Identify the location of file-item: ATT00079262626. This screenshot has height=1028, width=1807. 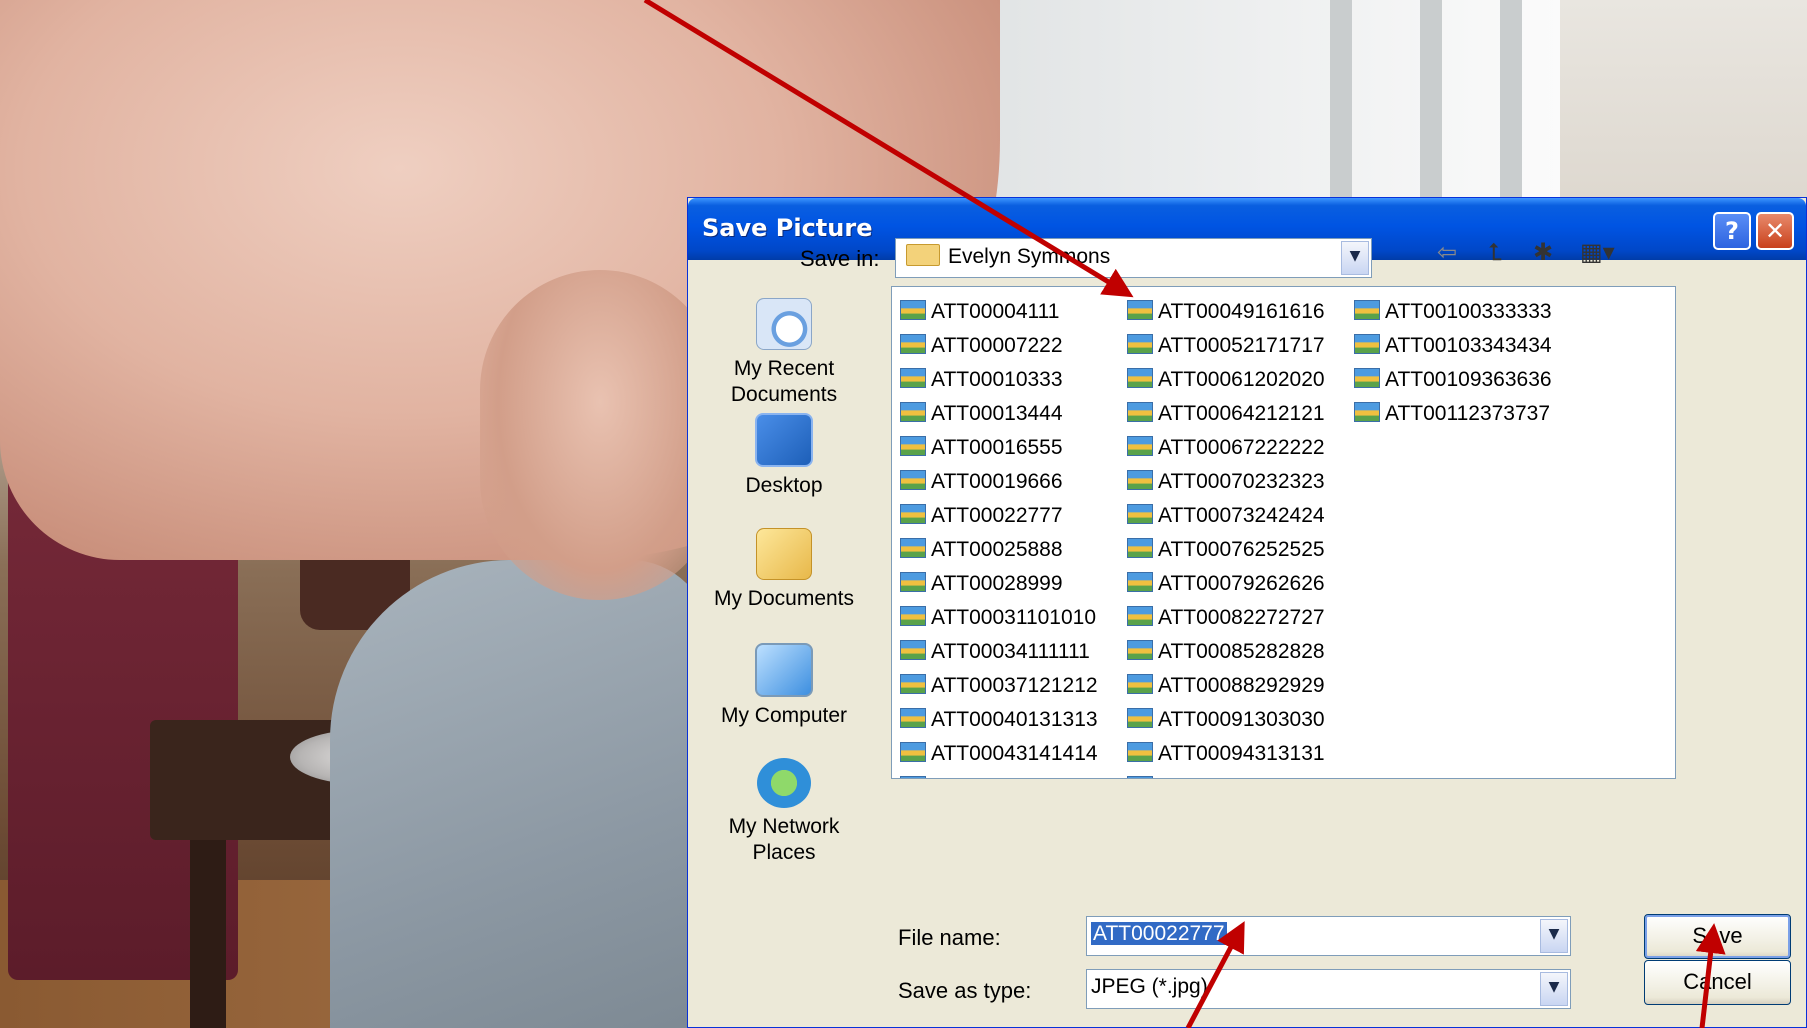
(1226, 586).